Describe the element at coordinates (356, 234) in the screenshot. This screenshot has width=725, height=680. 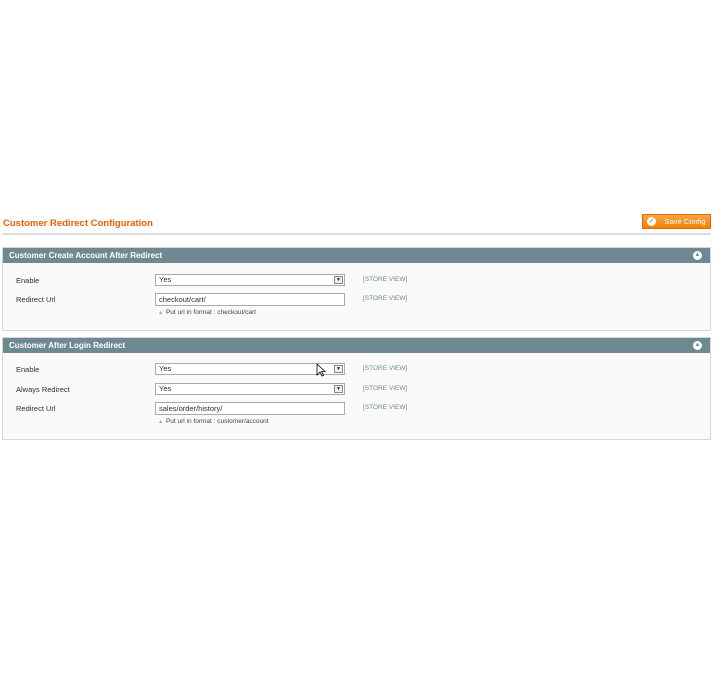
I see `title-divider` at that location.